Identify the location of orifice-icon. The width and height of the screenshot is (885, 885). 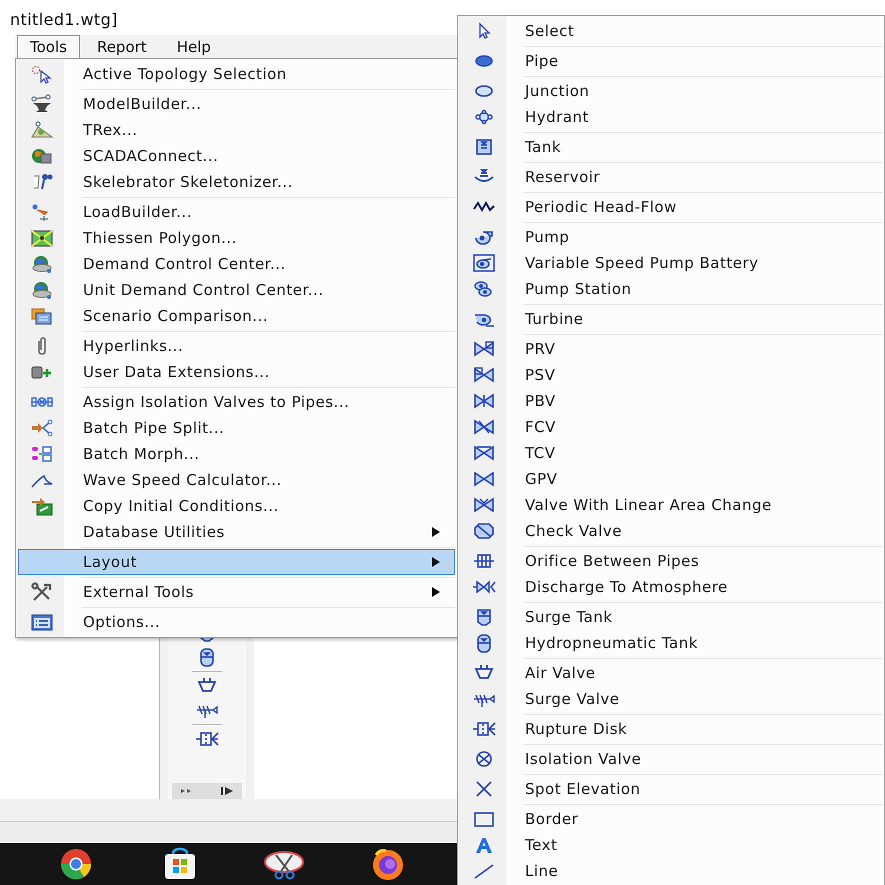
(484, 561).